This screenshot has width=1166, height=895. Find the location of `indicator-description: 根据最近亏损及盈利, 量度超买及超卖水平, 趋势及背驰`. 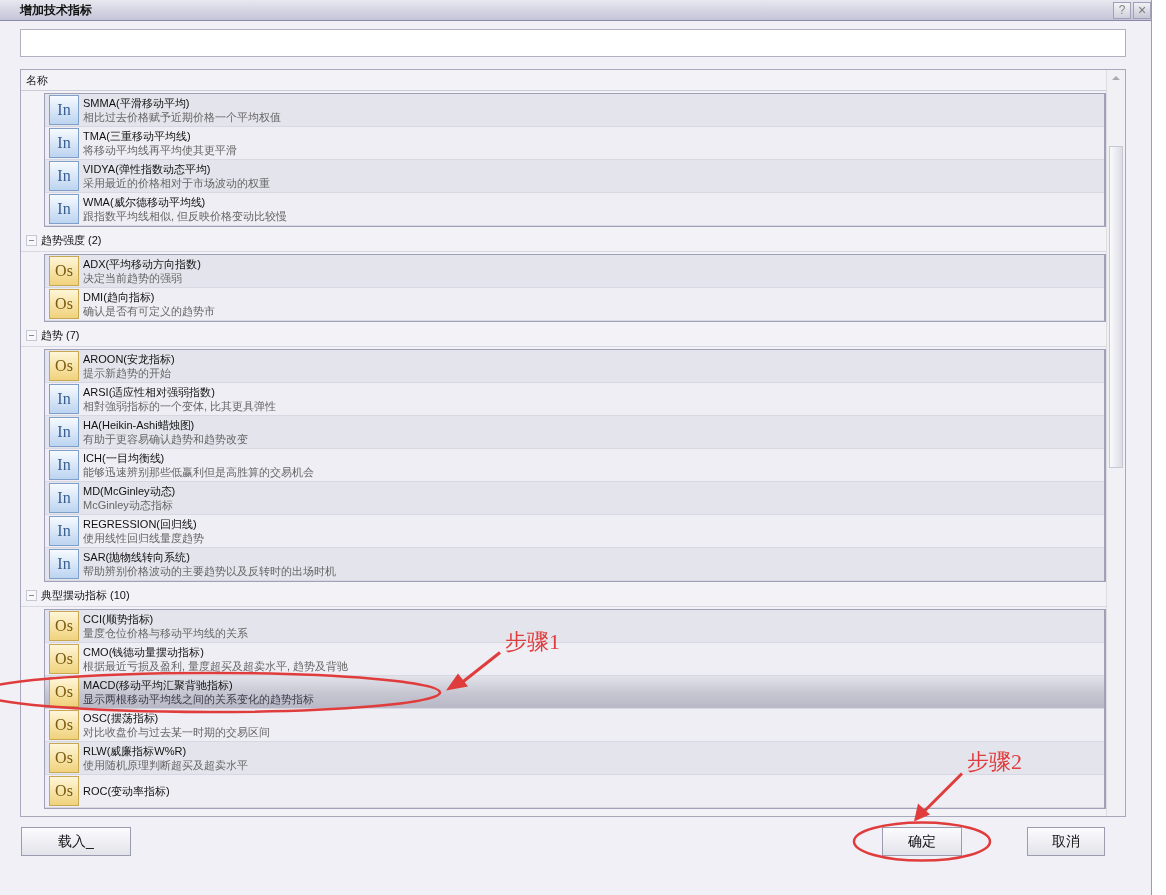

indicator-description: 根据最近亏损及盈利, 量度超买及超卖水平, 趋势及背驰 is located at coordinates (216, 666).